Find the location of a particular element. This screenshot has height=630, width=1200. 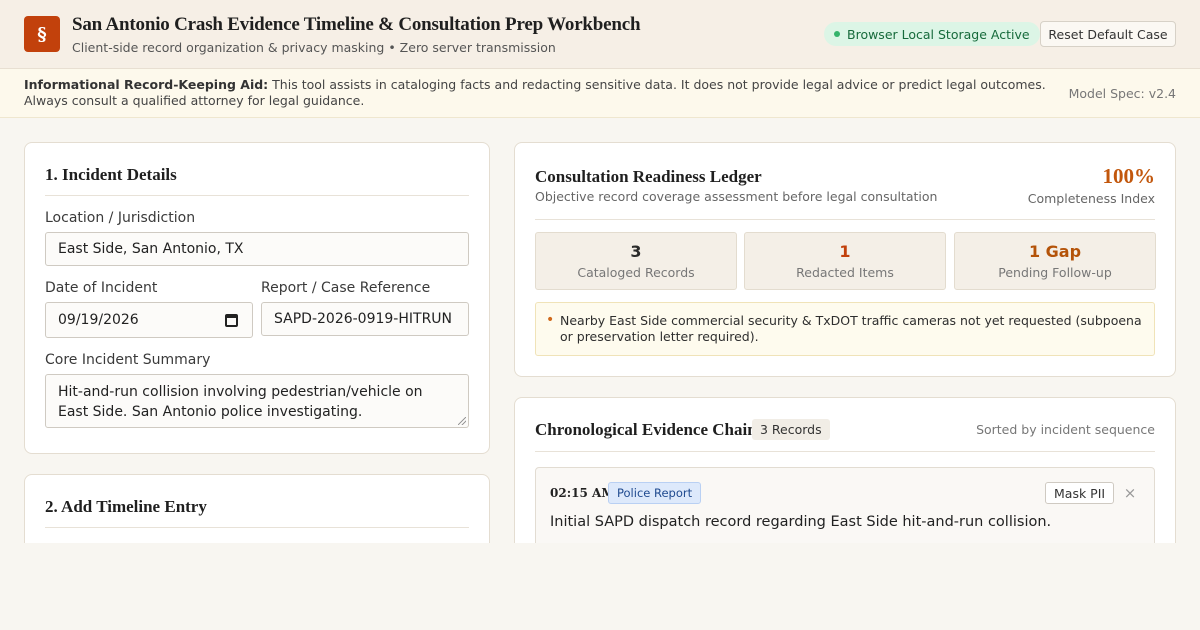

mask-pii-button: Mask PII is located at coordinates (1080, 493).